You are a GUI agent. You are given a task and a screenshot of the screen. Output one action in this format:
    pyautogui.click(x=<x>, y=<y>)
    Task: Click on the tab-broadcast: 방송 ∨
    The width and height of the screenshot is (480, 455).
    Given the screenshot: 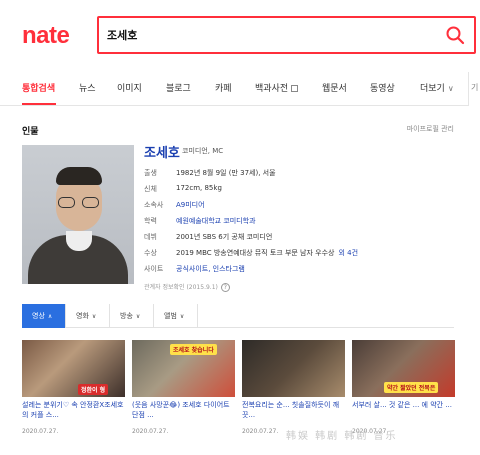 What is the action you would take?
    pyautogui.click(x=132, y=316)
    